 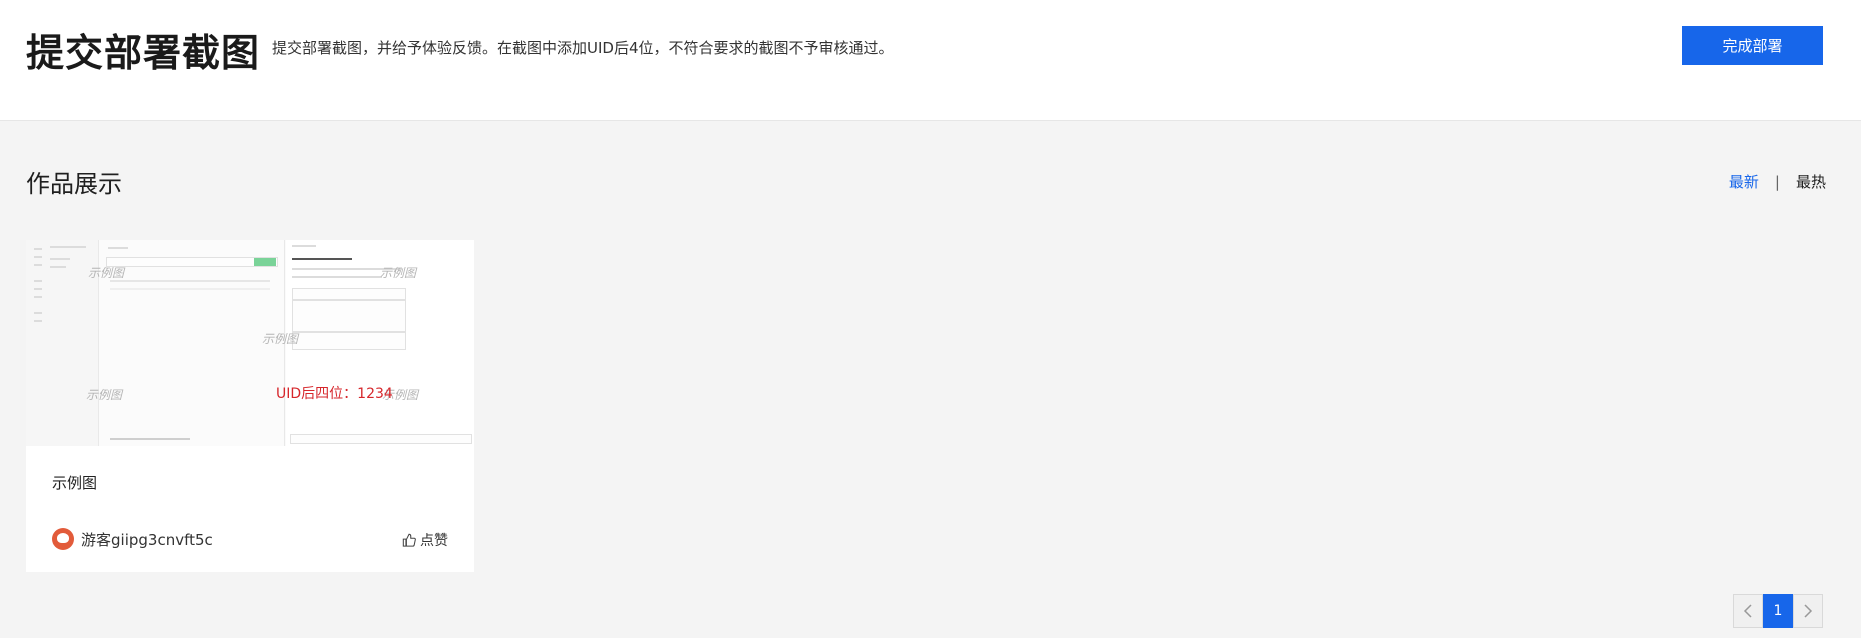 I want to click on complete-deployment-button: 完成部署, so click(x=1752, y=45).